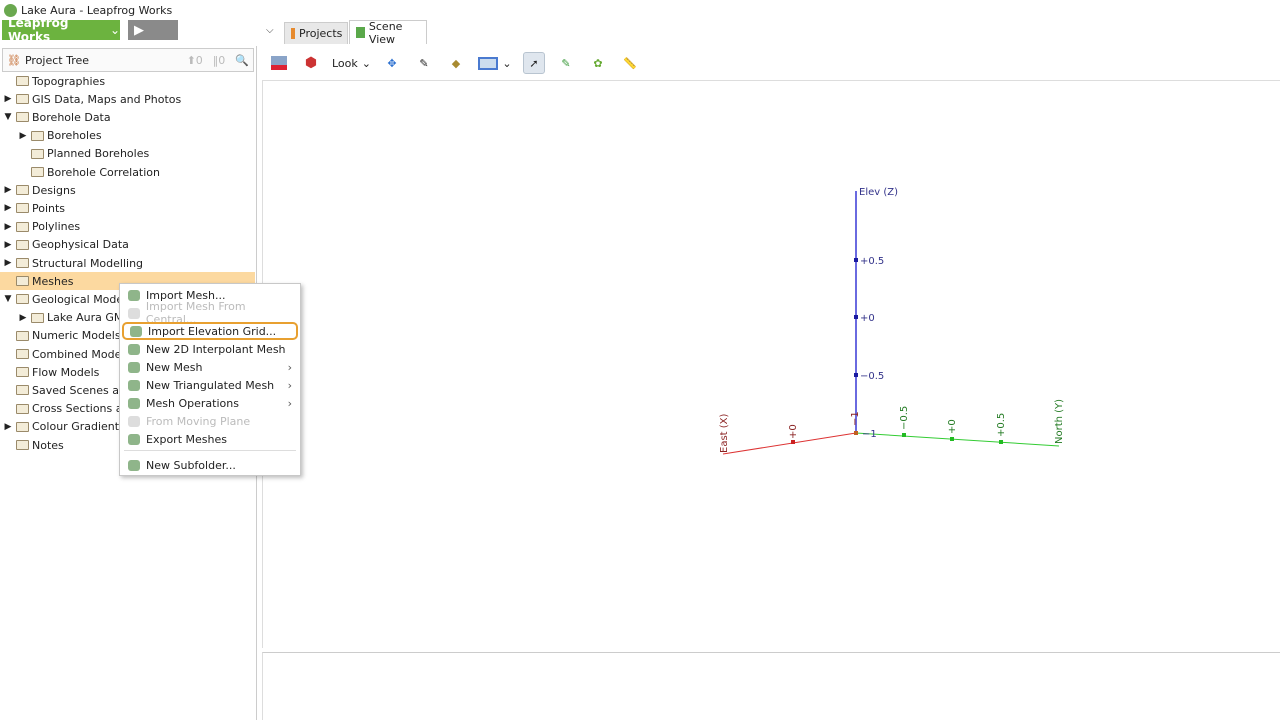 The height and width of the screenshot is (720, 1280). I want to click on app-menu-button: Leapfrog Works ⌄, so click(61, 30).